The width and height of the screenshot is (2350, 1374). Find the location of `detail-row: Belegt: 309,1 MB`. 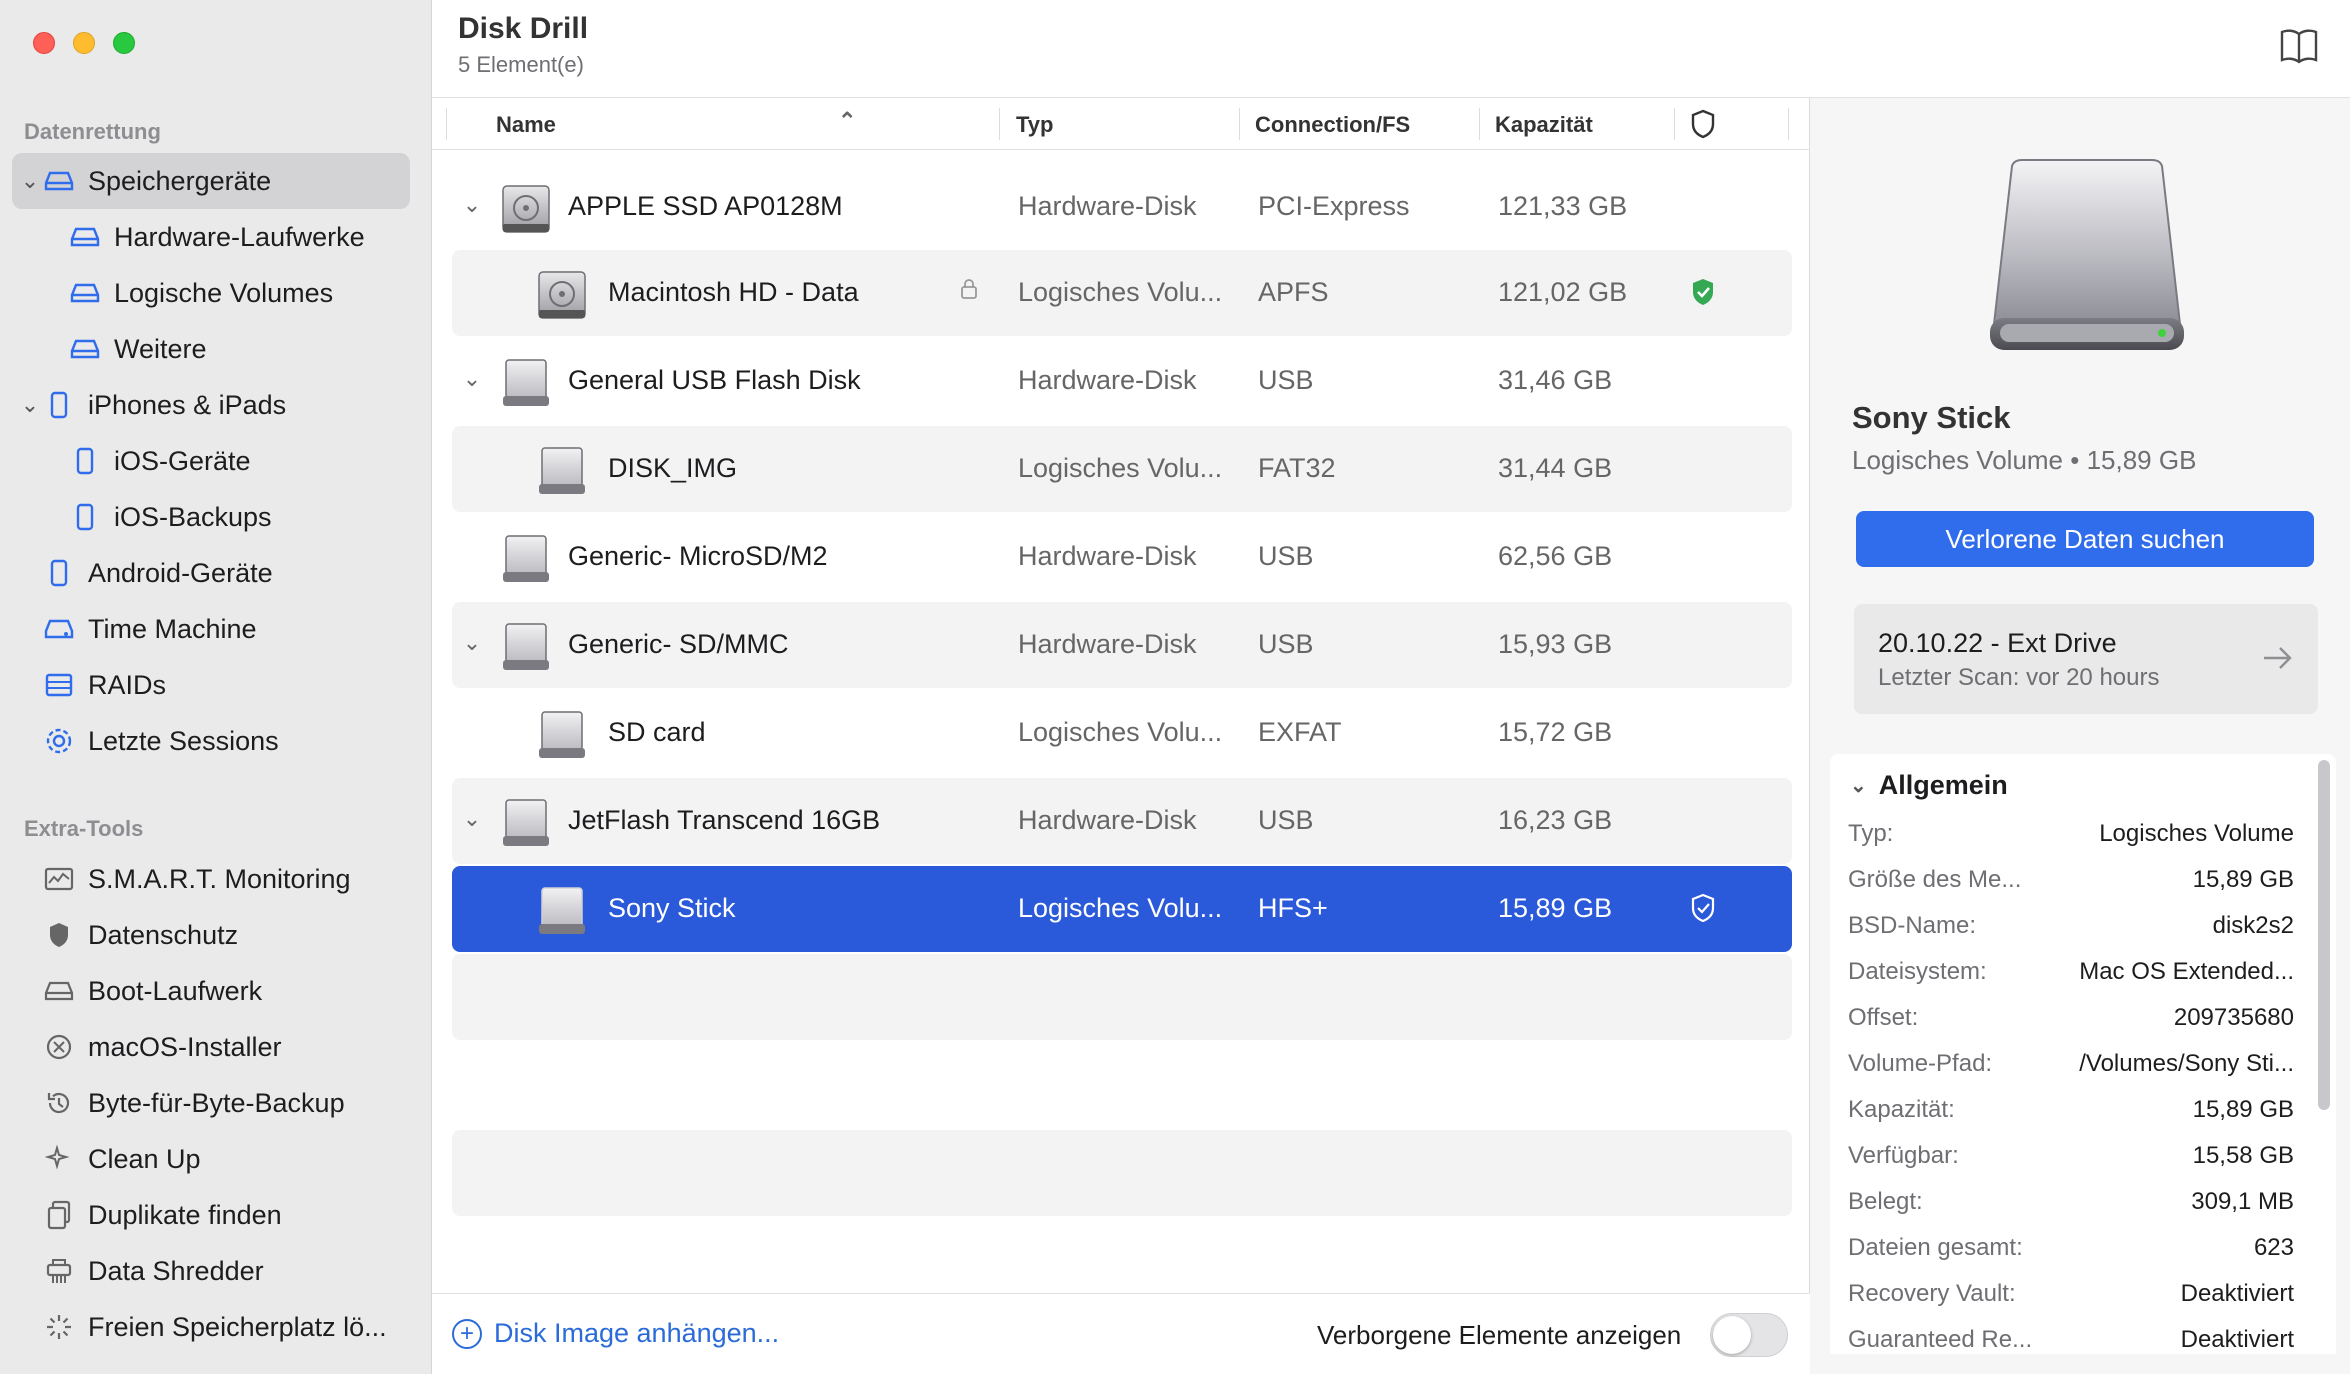

detail-row: Belegt: 309,1 MB is located at coordinates (2071, 1210).